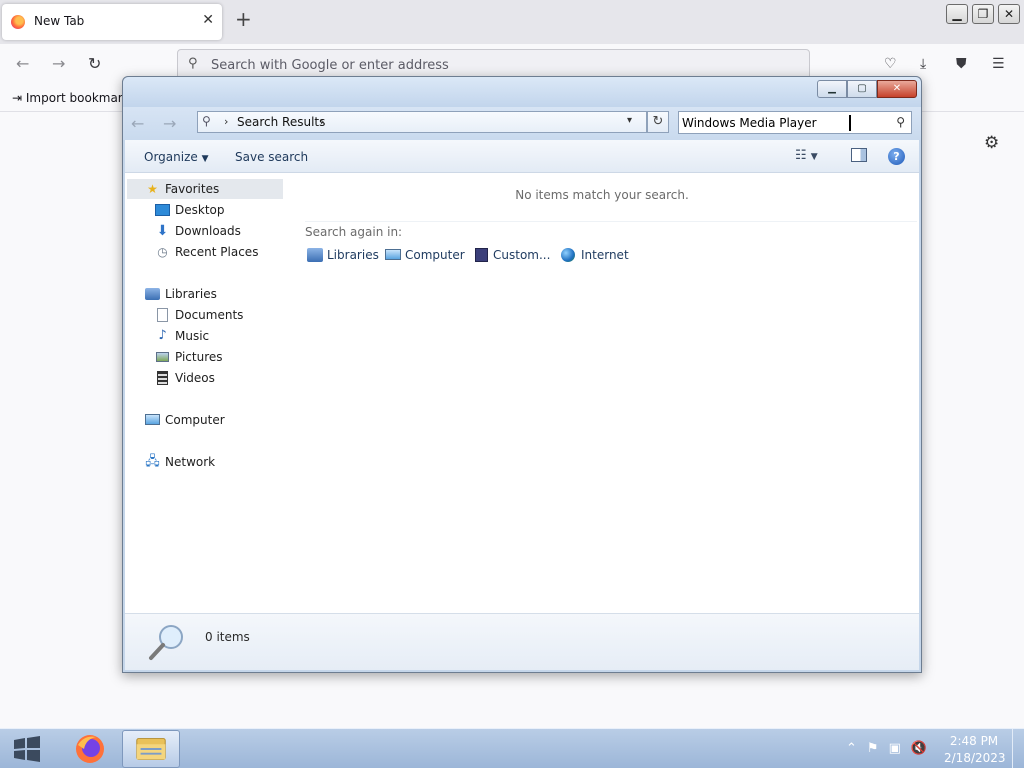 The height and width of the screenshot is (768, 1024). What do you see at coordinates (629, 120) in the screenshot?
I see `address-dropdown-icon: ▾` at bounding box center [629, 120].